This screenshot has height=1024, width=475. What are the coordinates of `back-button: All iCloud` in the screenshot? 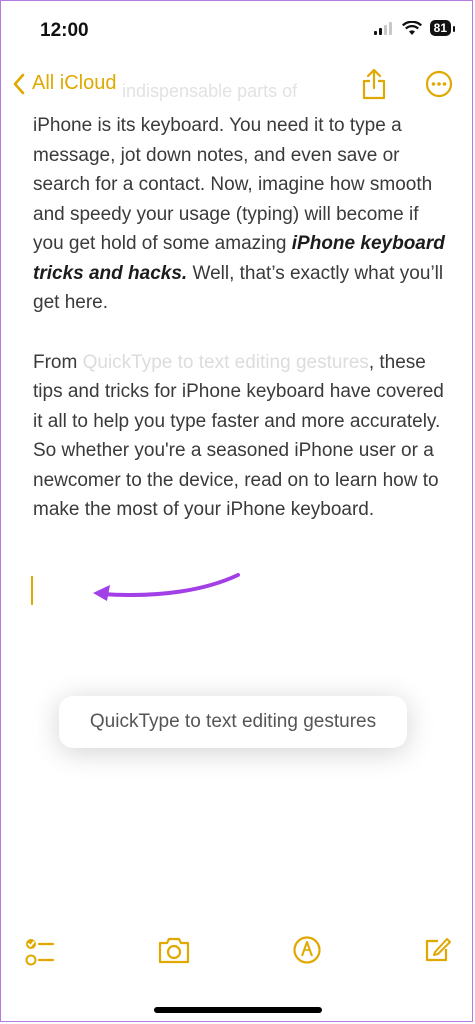 It's located at (64, 83).